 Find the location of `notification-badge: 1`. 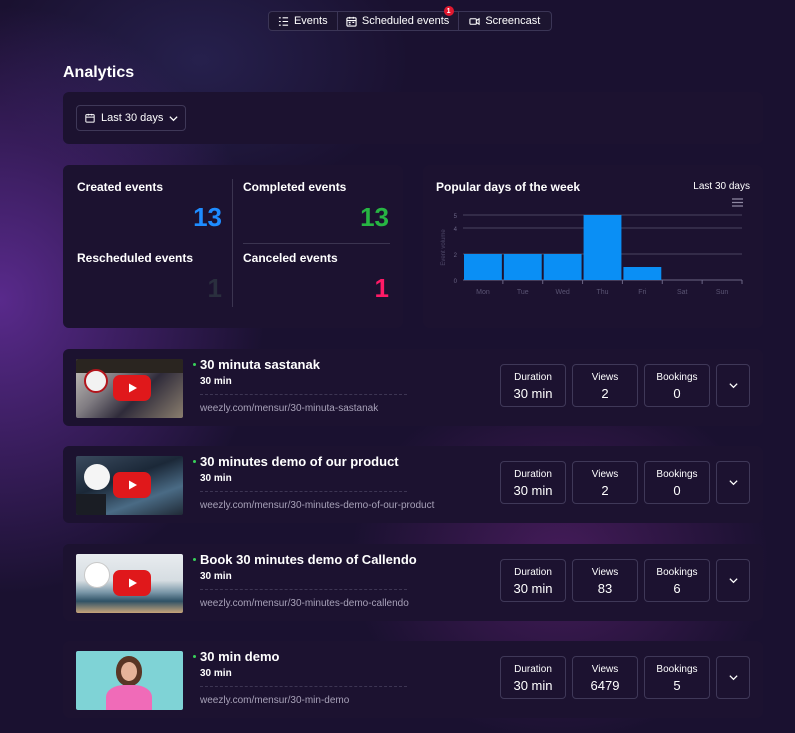

notification-badge: 1 is located at coordinates (448, 11).